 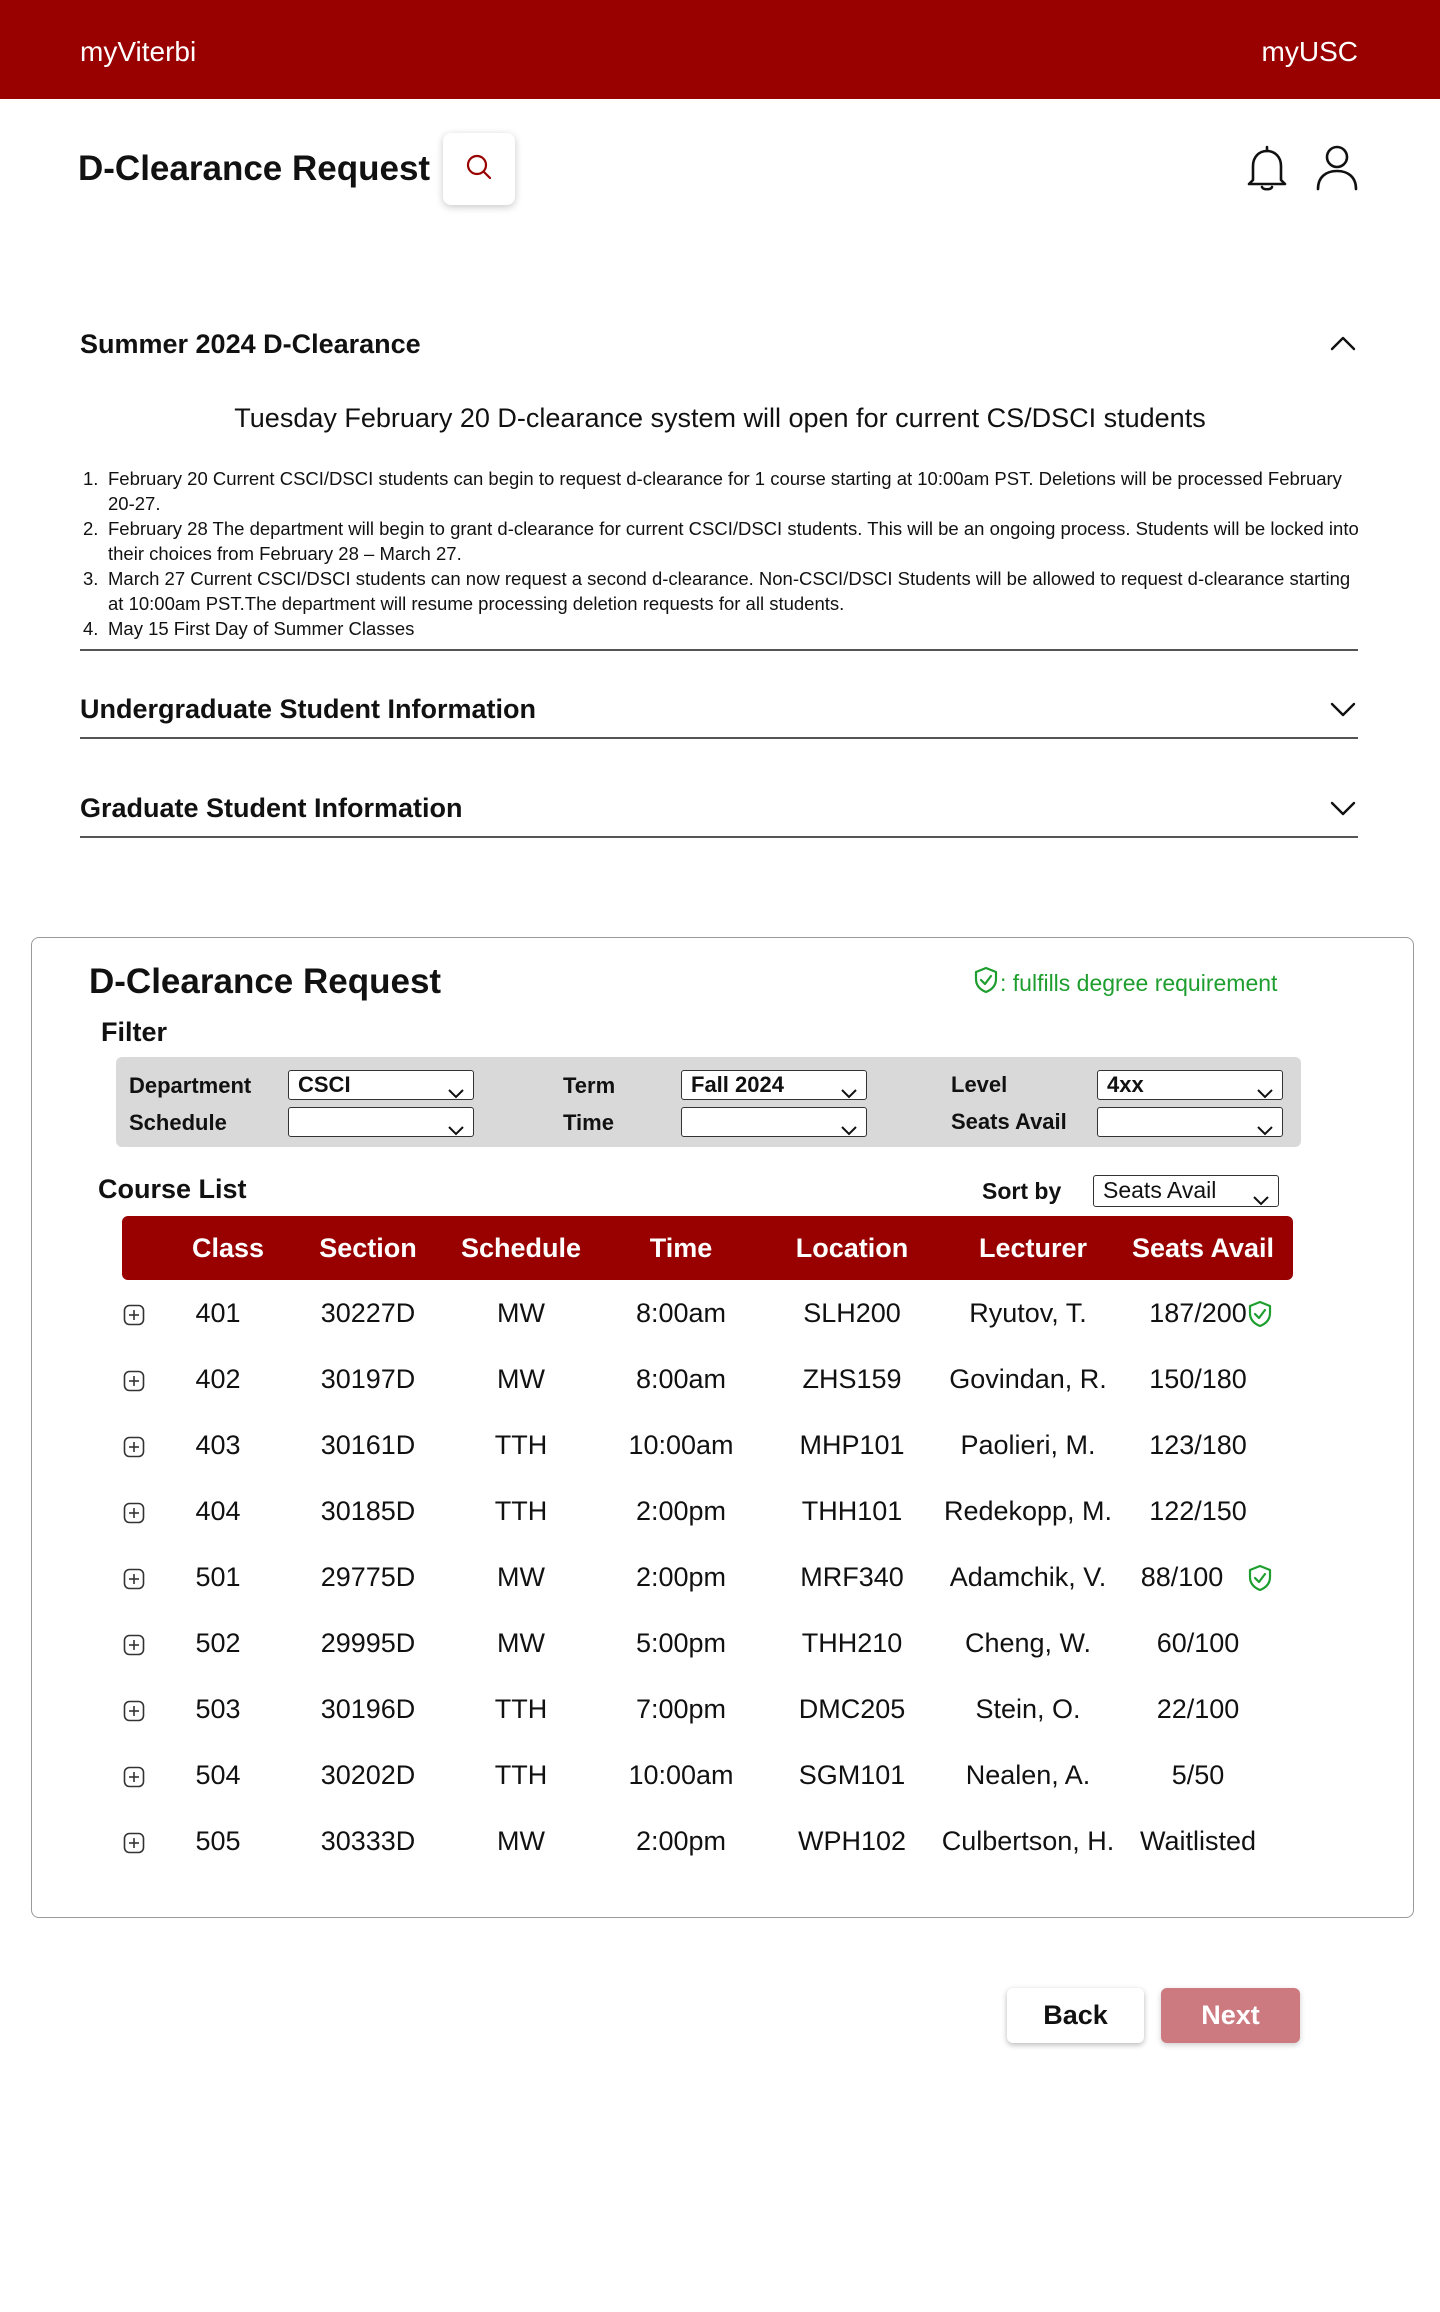 I want to click on cell-seats: 60/100, so click(x=1198, y=1643).